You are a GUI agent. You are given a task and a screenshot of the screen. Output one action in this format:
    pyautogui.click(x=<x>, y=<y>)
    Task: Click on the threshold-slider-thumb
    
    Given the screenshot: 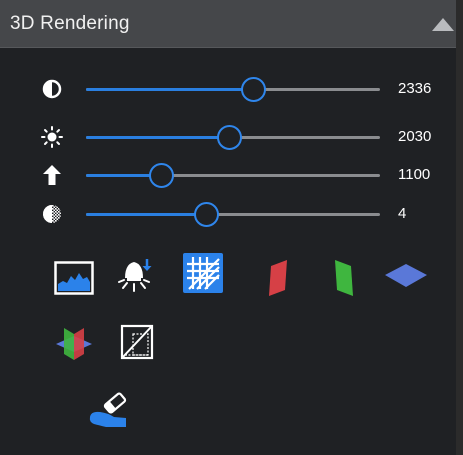 What is the action you would take?
    pyautogui.click(x=162, y=175)
    